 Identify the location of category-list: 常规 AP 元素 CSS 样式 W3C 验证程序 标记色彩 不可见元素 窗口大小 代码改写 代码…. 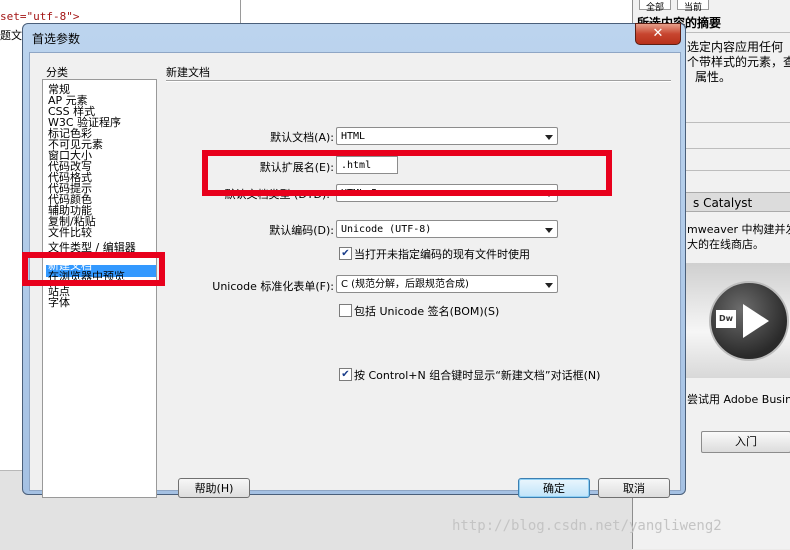
(99, 288).